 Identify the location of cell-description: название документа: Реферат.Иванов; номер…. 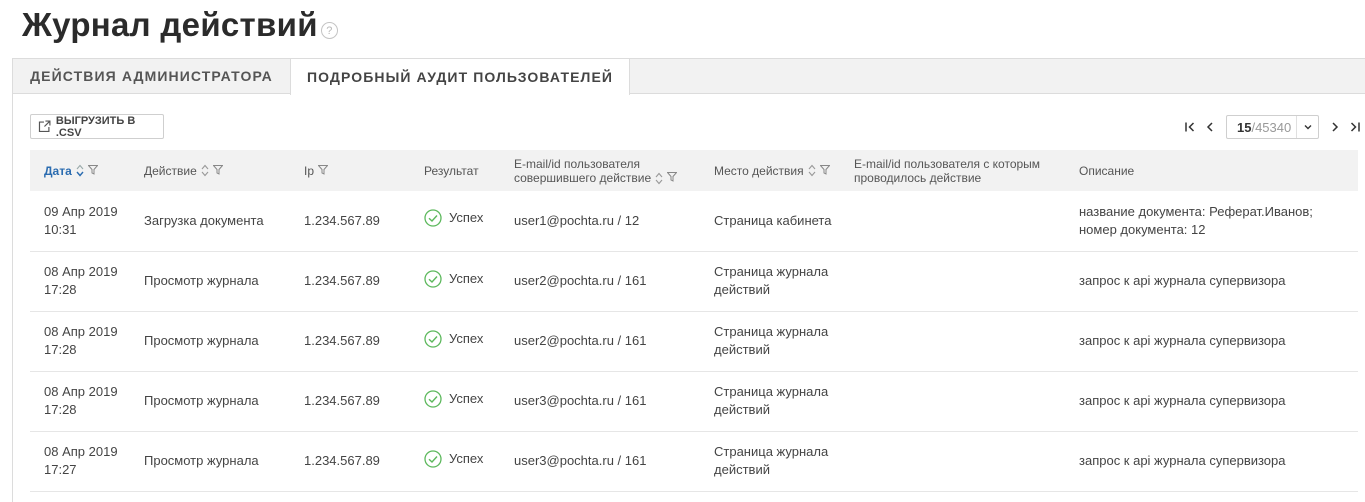
(1196, 220).